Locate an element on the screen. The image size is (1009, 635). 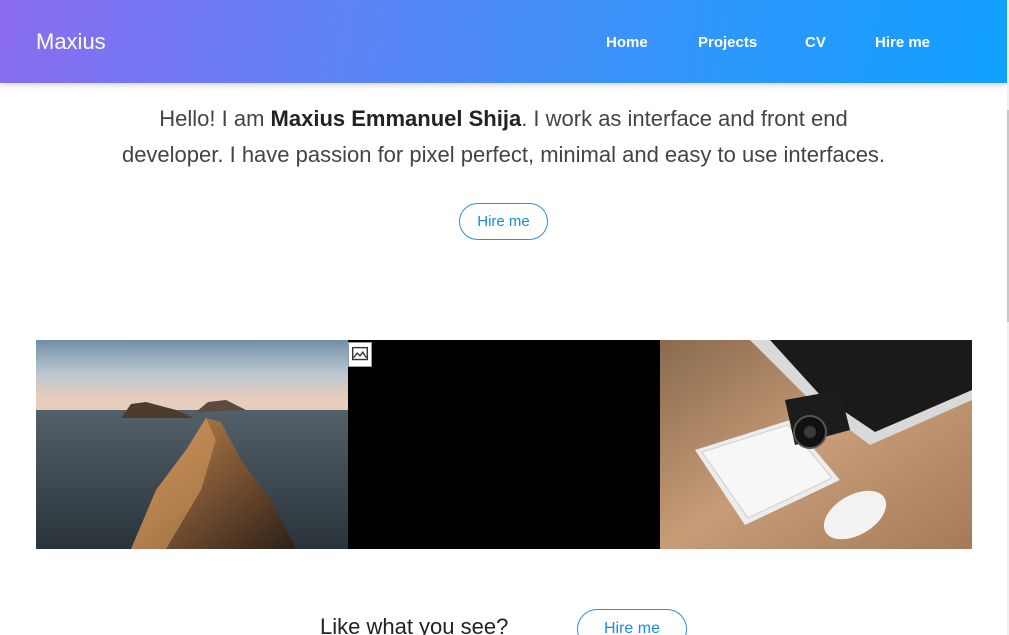
coastal-rocks-image is located at coordinates (192, 444).